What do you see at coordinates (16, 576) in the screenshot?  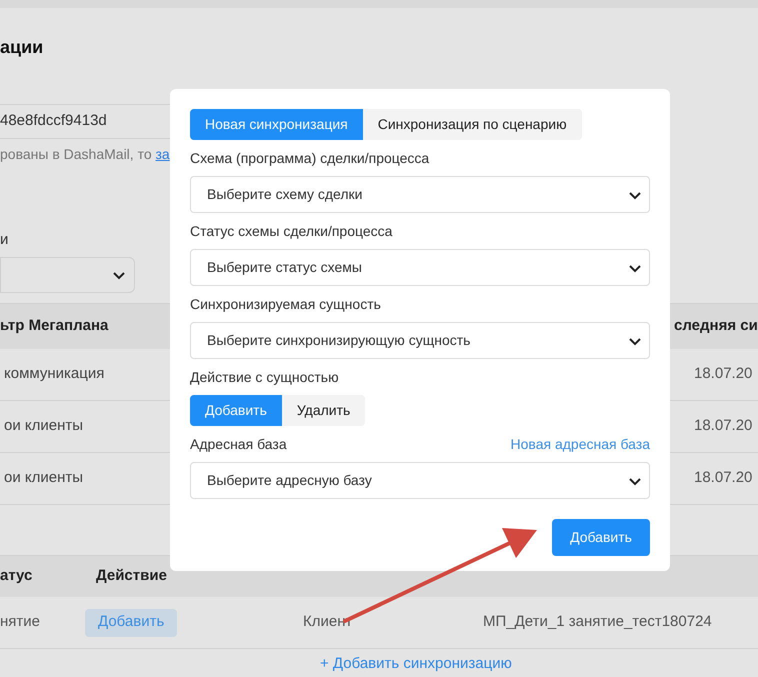 I see `column-header: атус` at bounding box center [16, 576].